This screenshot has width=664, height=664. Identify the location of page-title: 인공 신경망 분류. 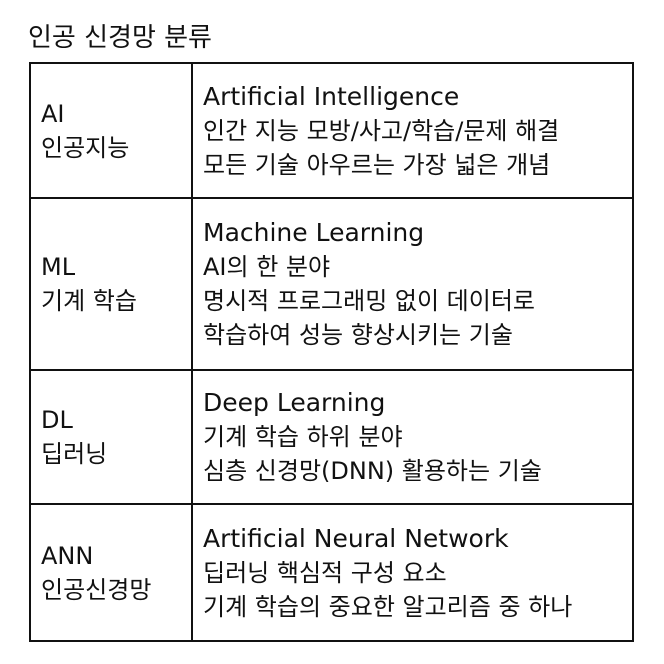
(120, 38).